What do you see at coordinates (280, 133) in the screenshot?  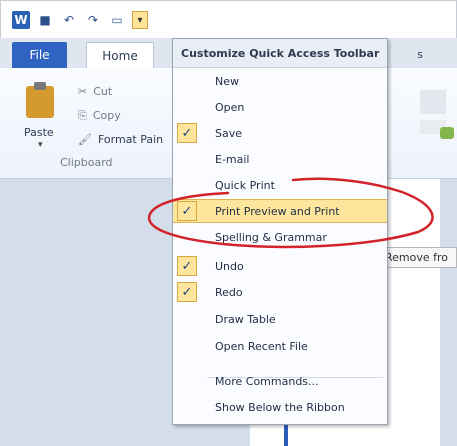 I see `menu-item-save: ✓ Save` at bounding box center [280, 133].